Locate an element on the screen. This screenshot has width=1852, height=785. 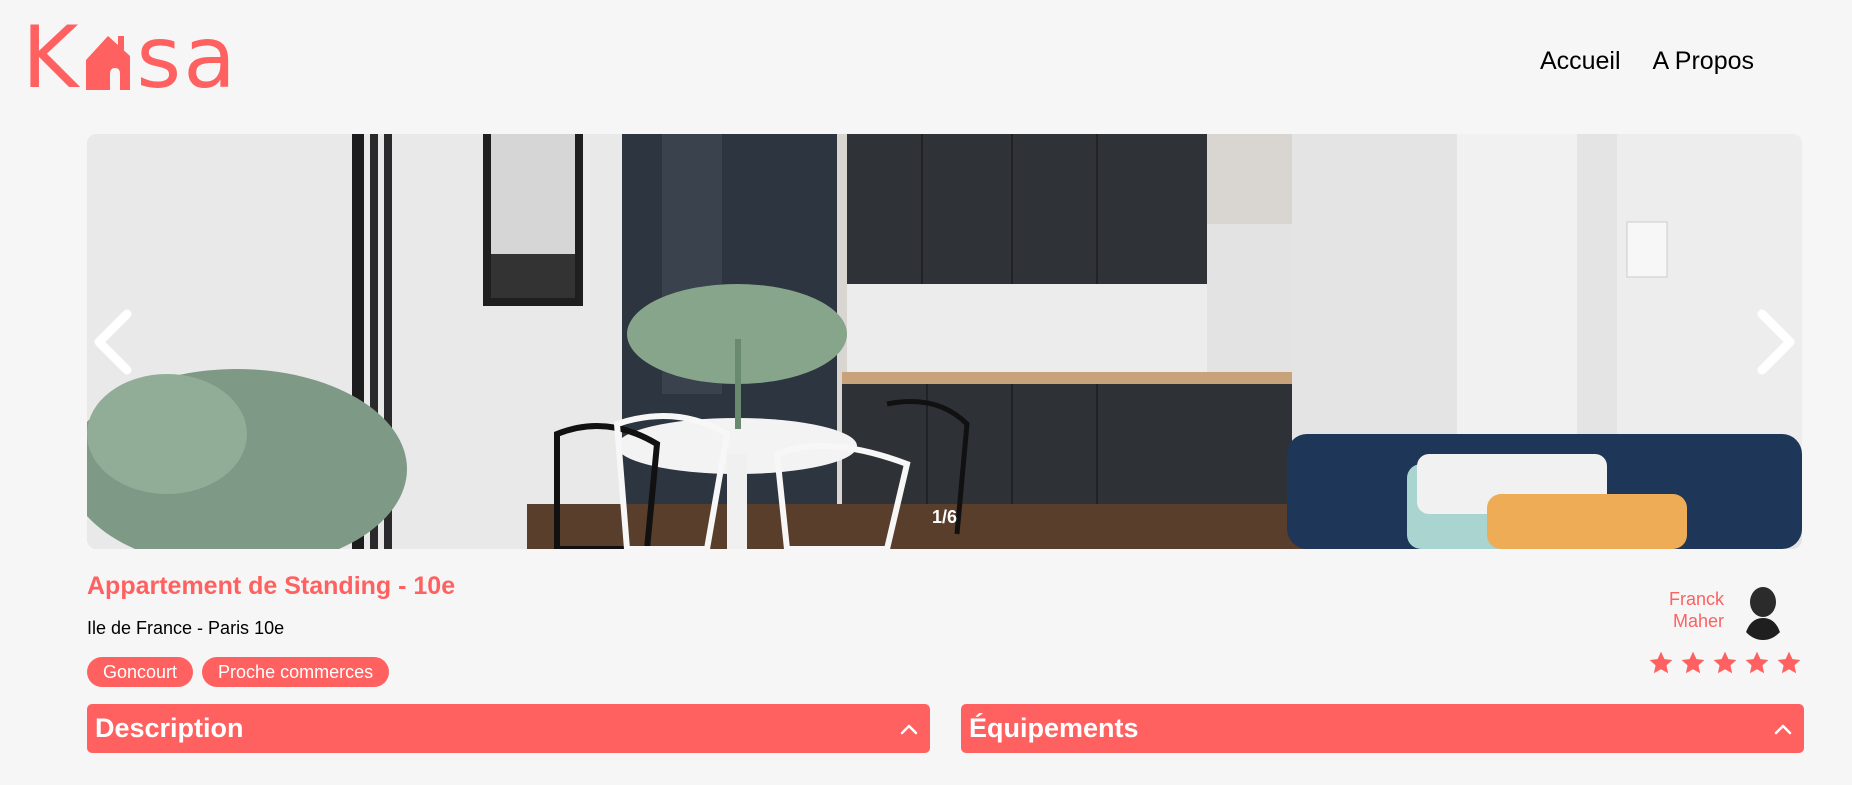
equipements-collapse-title: Équipements is located at coordinates (1054, 728).